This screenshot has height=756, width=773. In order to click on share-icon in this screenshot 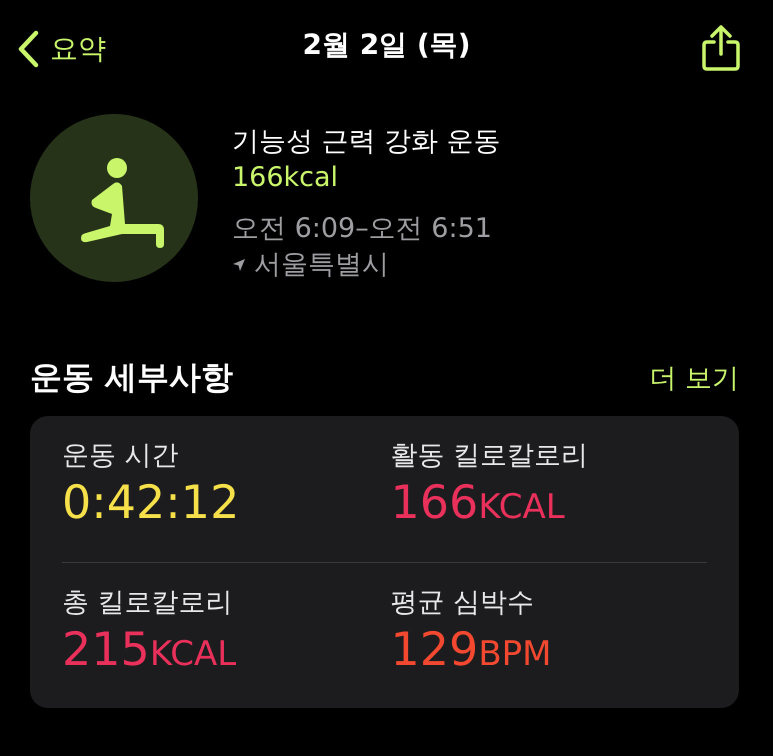, I will do `click(721, 48)`.